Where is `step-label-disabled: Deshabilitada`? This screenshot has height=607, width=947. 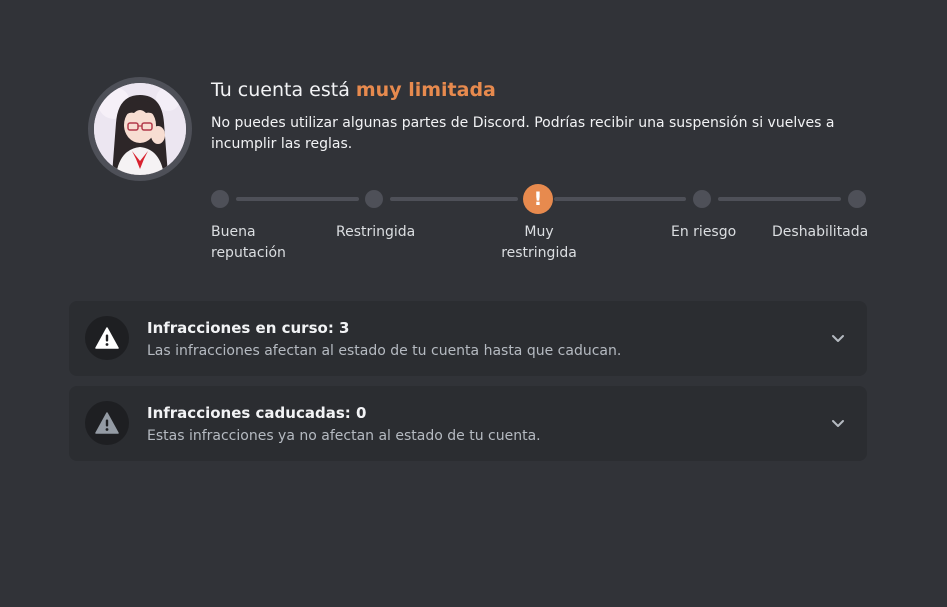 step-label-disabled: Deshabilitada is located at coordinates (820, 232).